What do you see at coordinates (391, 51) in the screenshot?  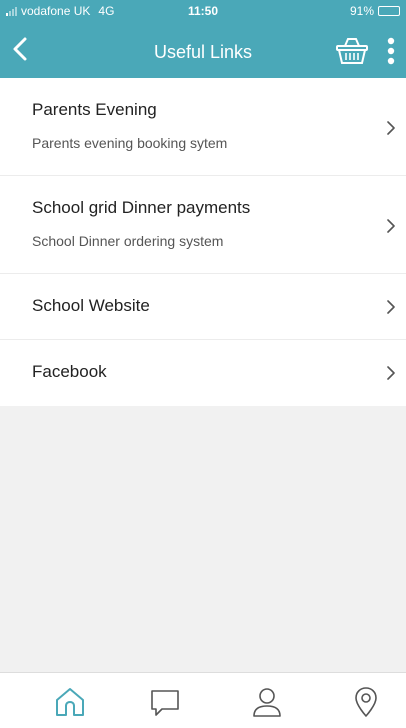 I see `more-vertical-icon` at bounding box center [391, 51].